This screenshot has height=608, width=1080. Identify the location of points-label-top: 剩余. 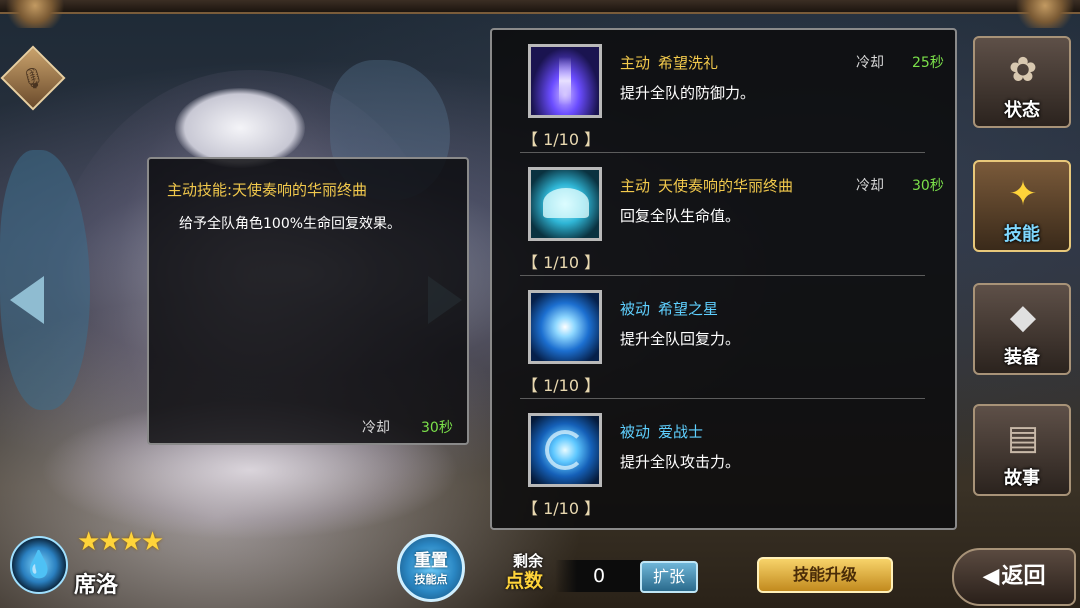
(528, 561).